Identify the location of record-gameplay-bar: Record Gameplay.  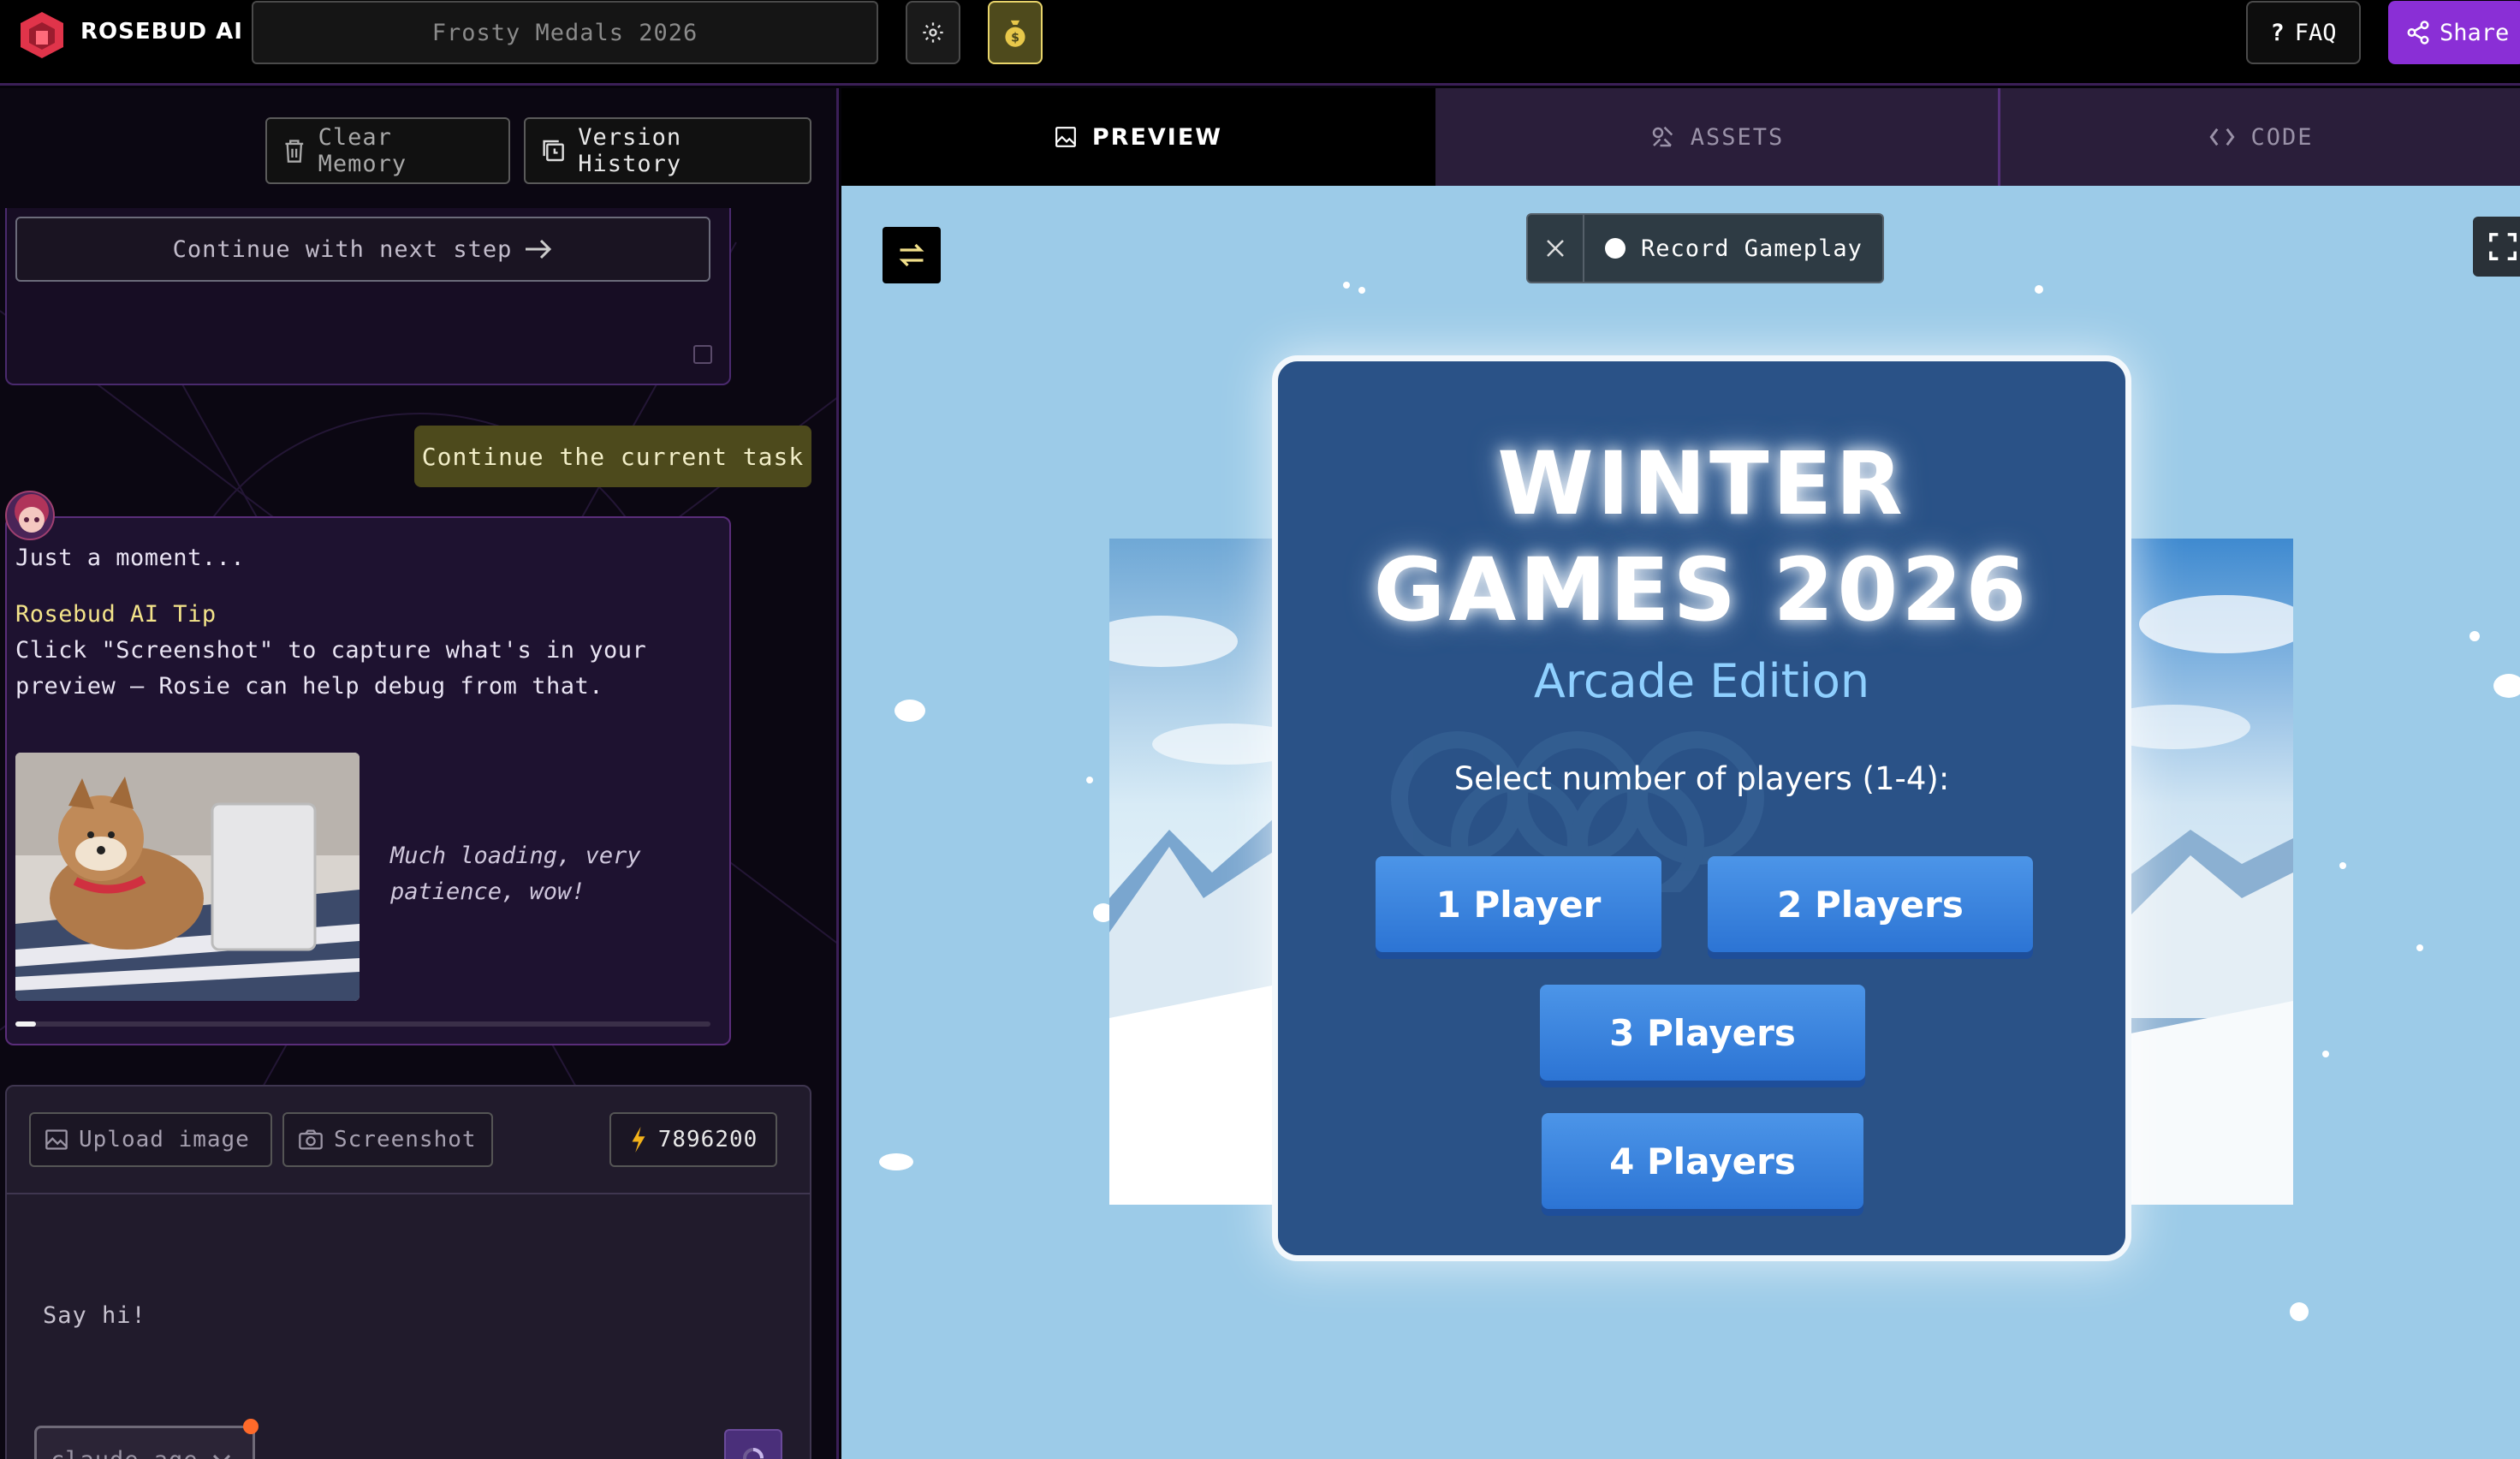
(1705, 248).